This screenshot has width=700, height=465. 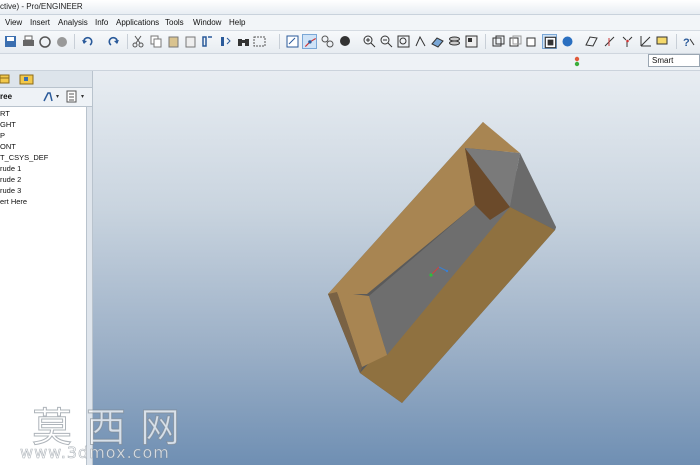 I want to click on menu-analysis: Analysis, so click(x=73, y=22).